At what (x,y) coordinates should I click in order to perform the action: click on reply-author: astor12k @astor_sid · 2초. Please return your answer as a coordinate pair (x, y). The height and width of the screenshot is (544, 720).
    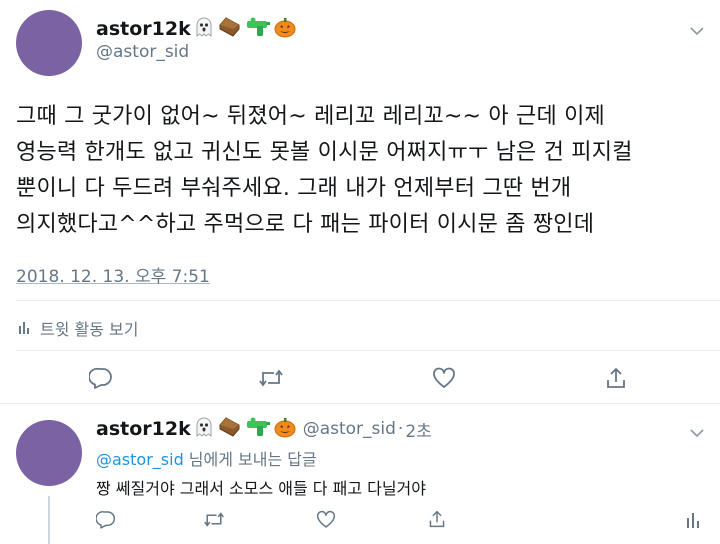
    Looking at the image, I should click on (264, 429).